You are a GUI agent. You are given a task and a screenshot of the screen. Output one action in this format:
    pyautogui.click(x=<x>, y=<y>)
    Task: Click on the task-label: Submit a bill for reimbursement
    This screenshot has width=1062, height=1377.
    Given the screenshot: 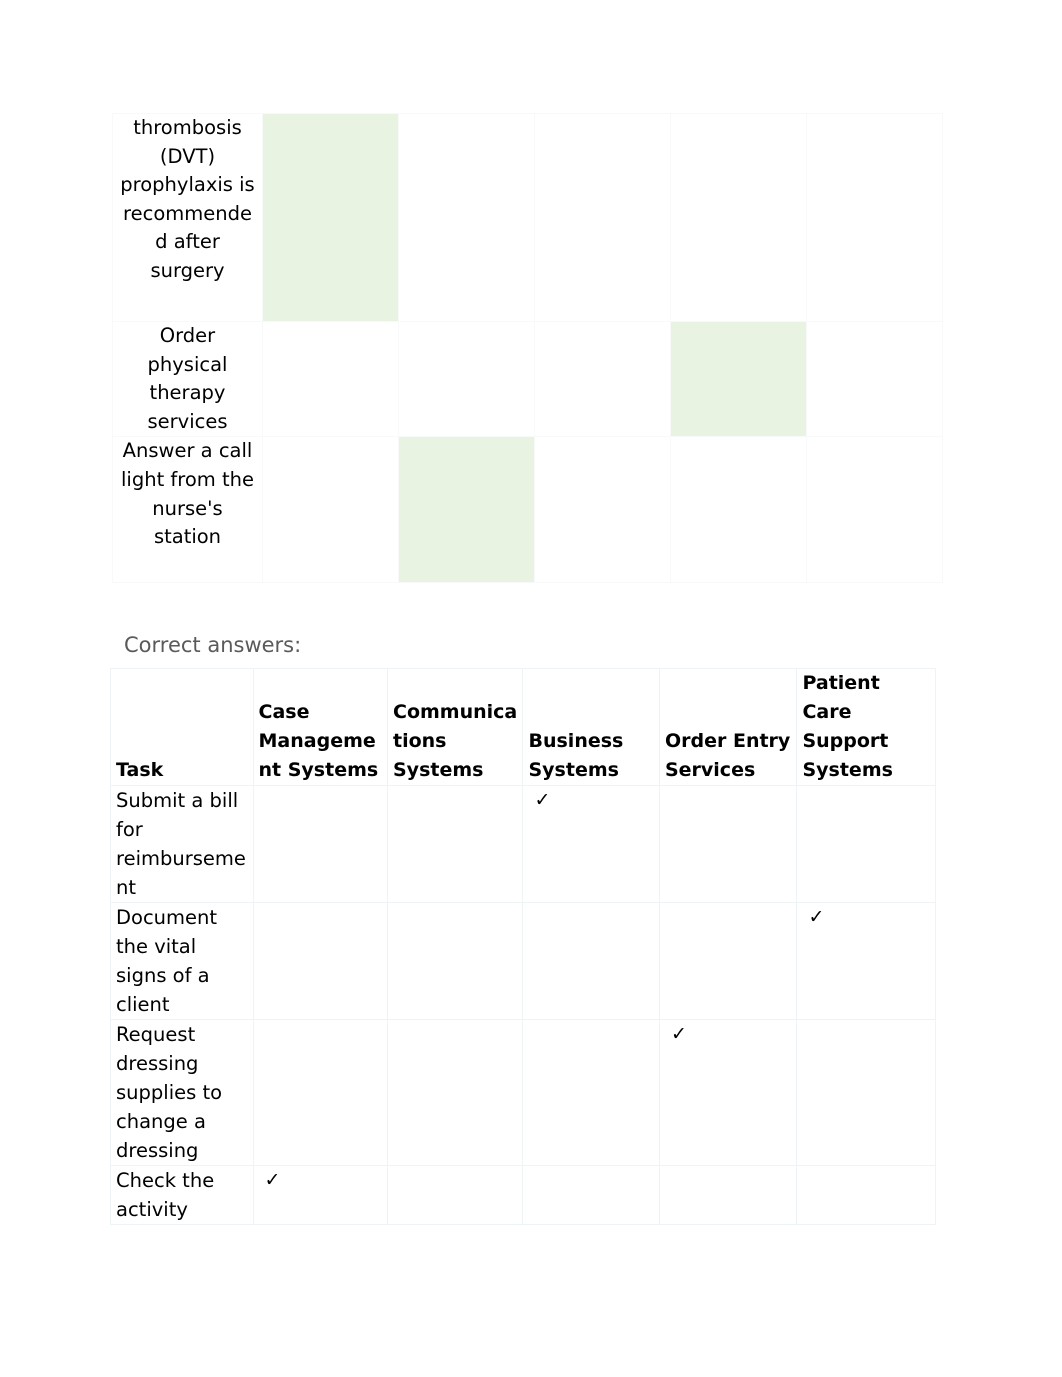 What is the action you would take?
    pyautogui.click(x=182, y=844)
    